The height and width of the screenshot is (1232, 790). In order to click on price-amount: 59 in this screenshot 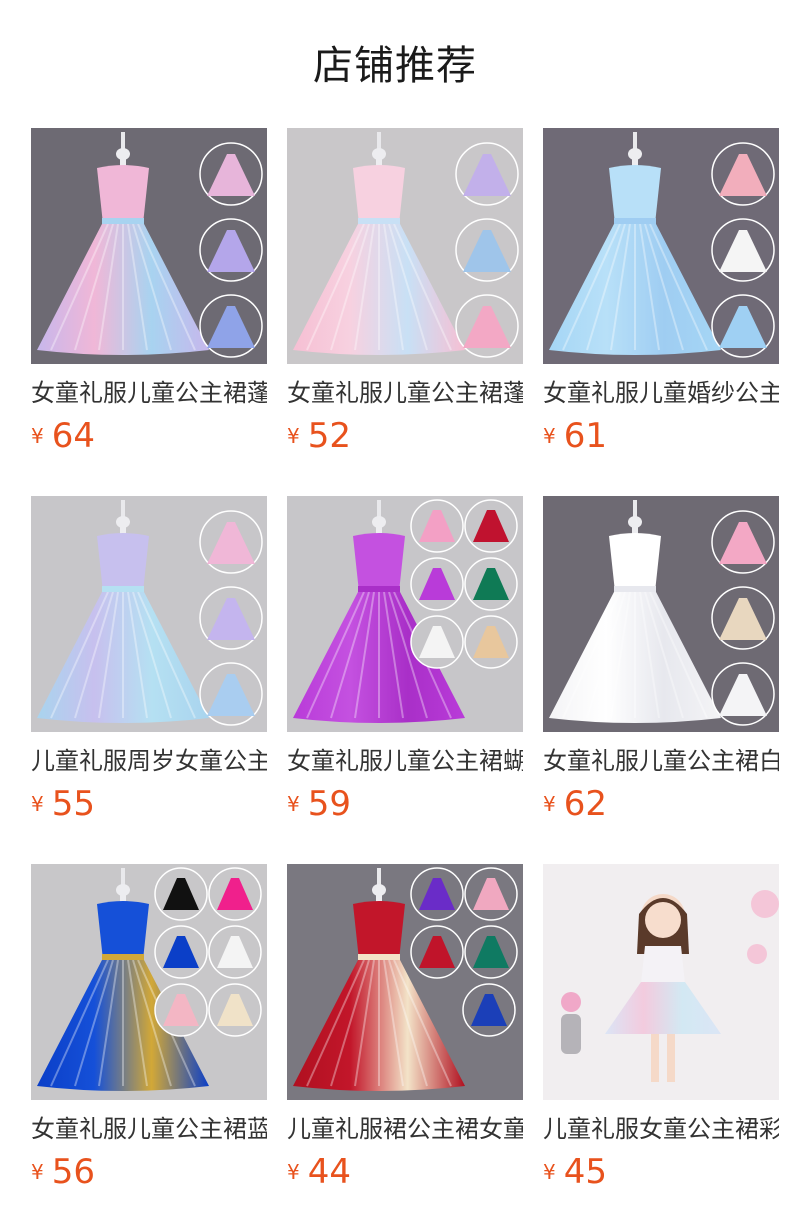, I will do `click(329, 804)`.